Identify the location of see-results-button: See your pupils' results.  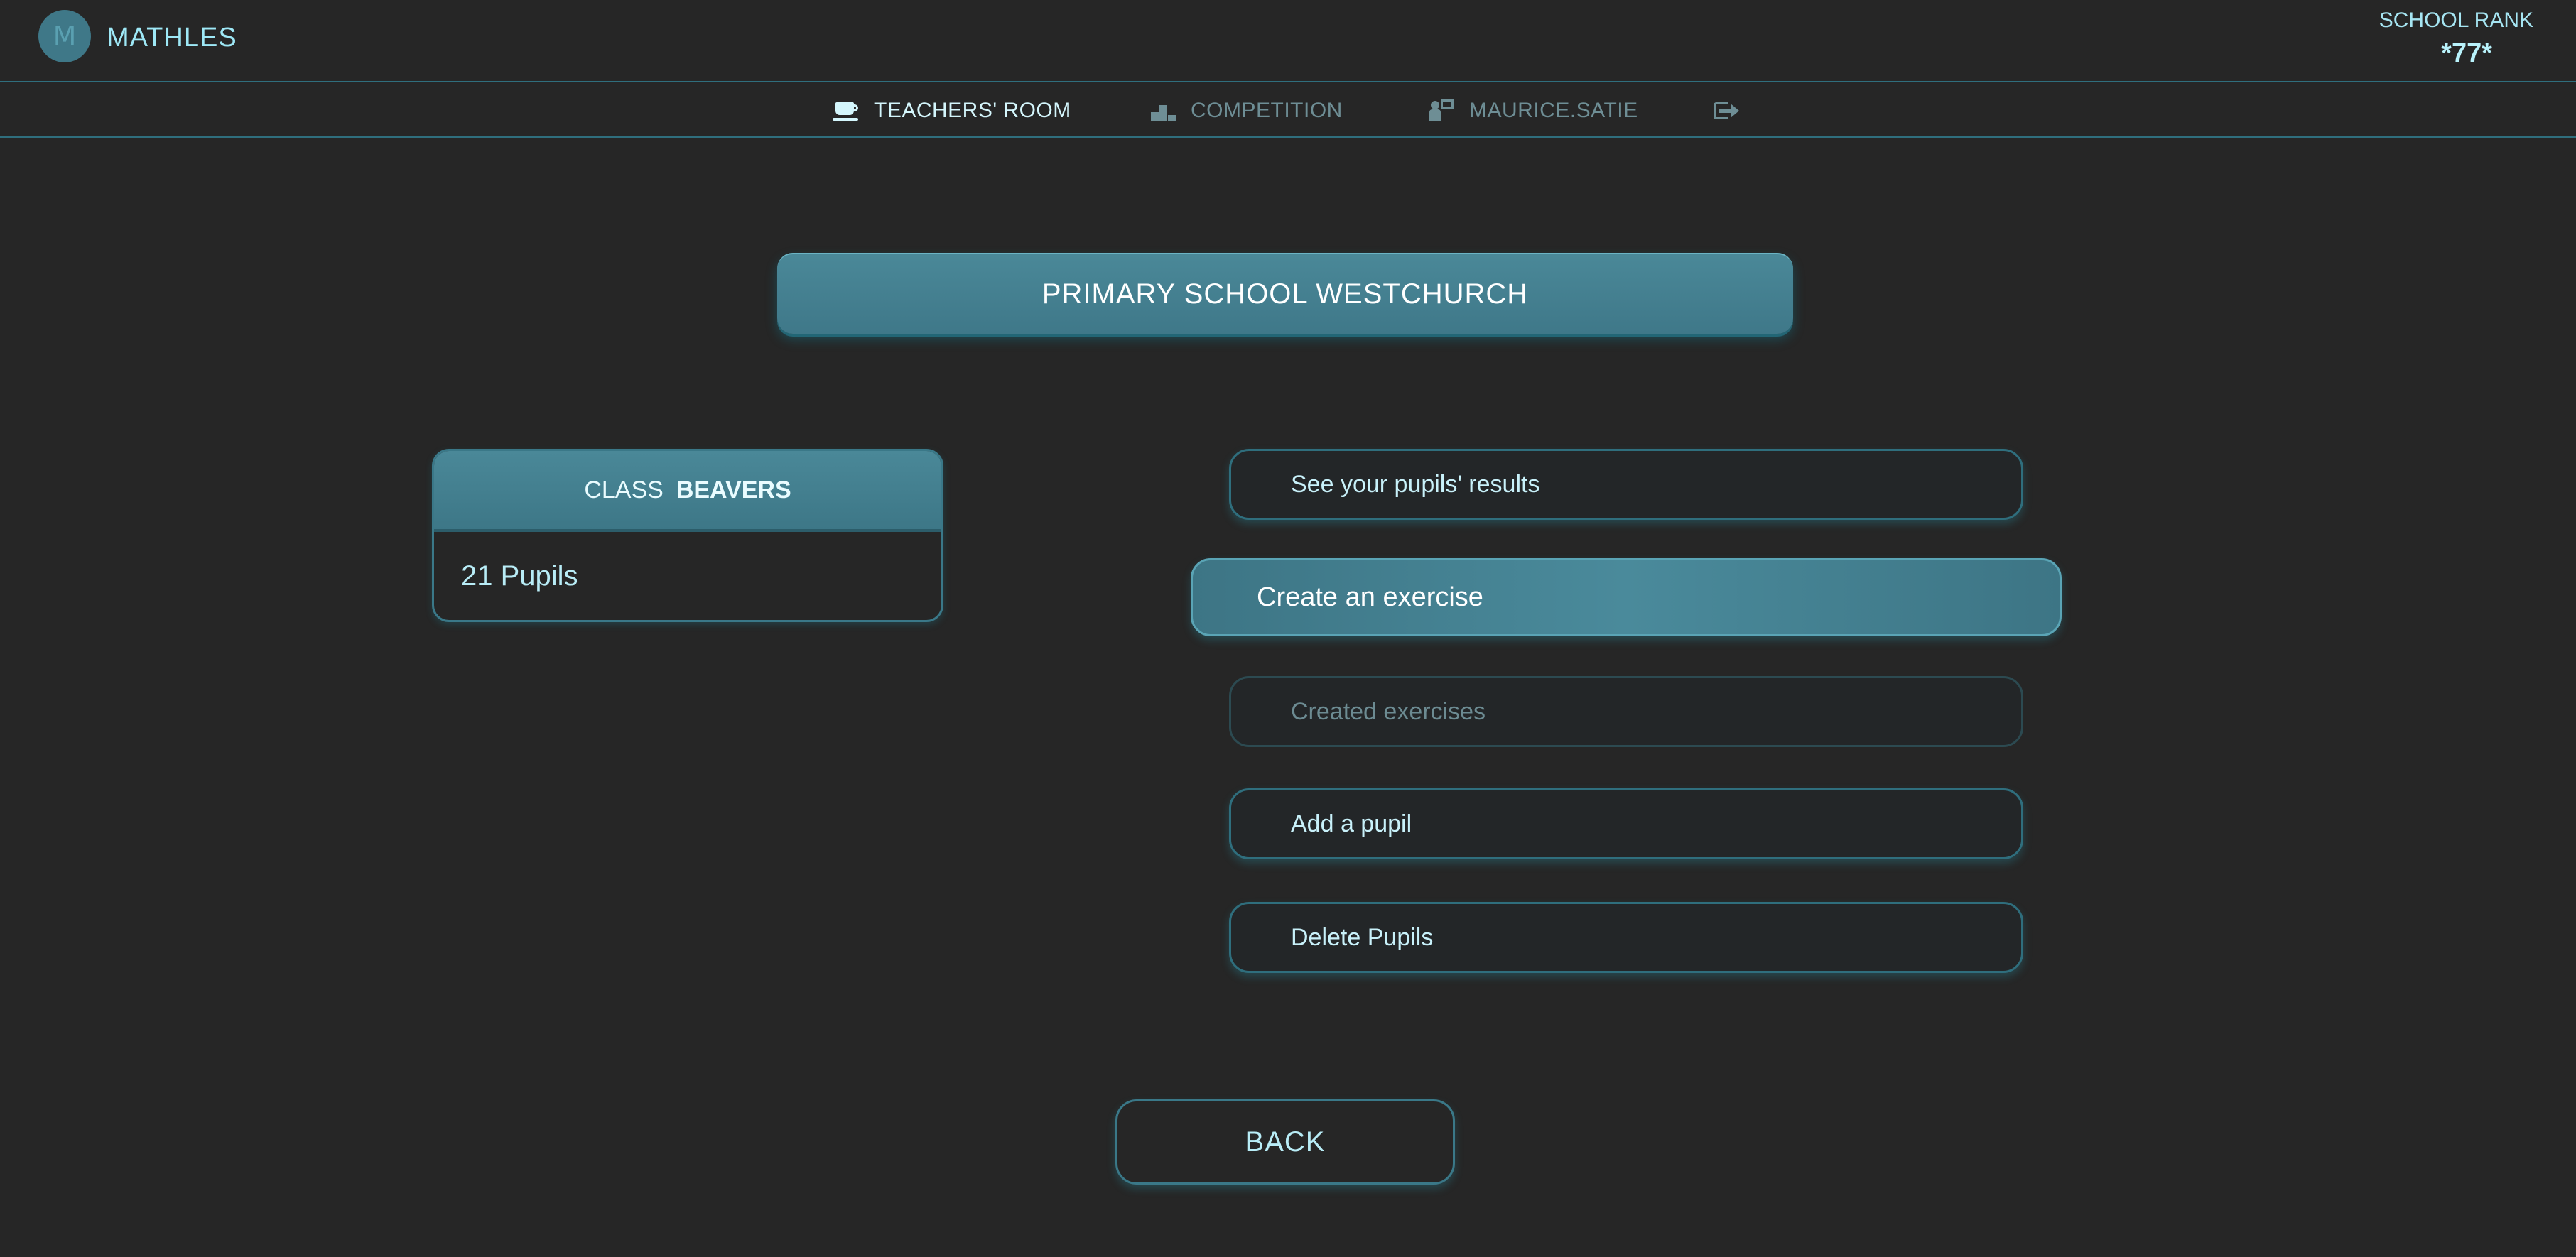
(1626, 484).